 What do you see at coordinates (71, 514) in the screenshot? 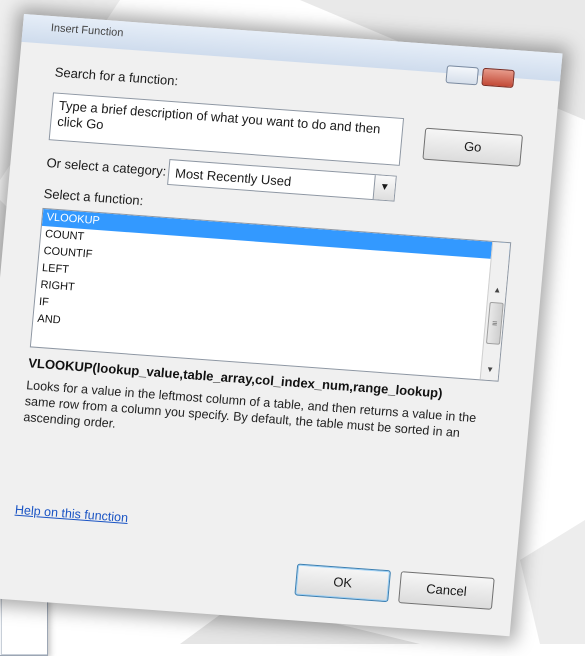
I see `help-link: Help on this function` at bounding box center [71, 514].